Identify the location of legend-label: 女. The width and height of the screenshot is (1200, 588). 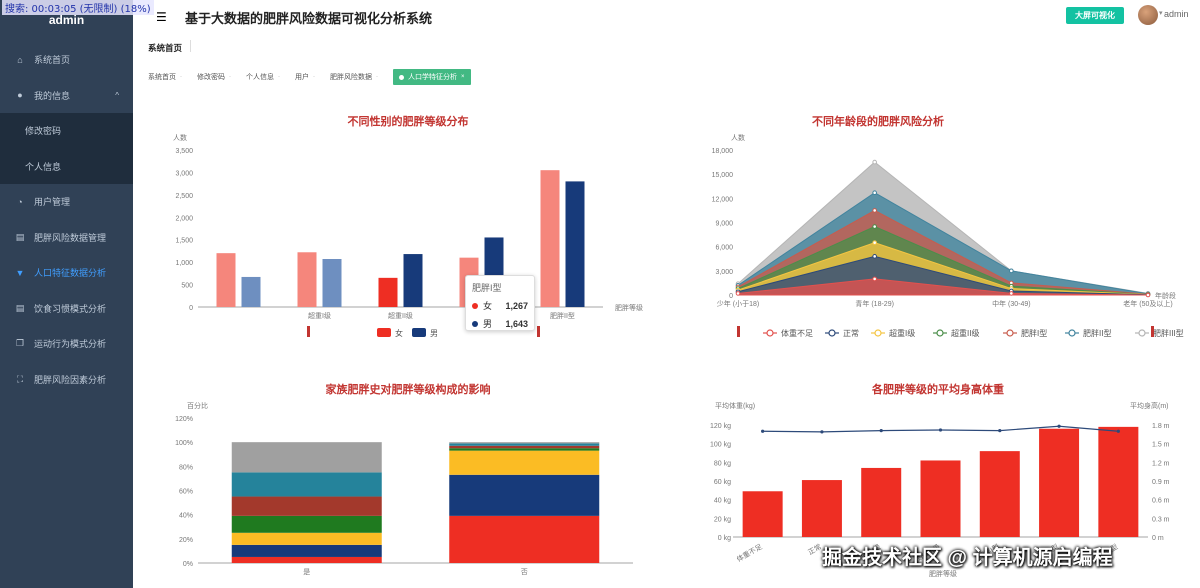
(399, 333).